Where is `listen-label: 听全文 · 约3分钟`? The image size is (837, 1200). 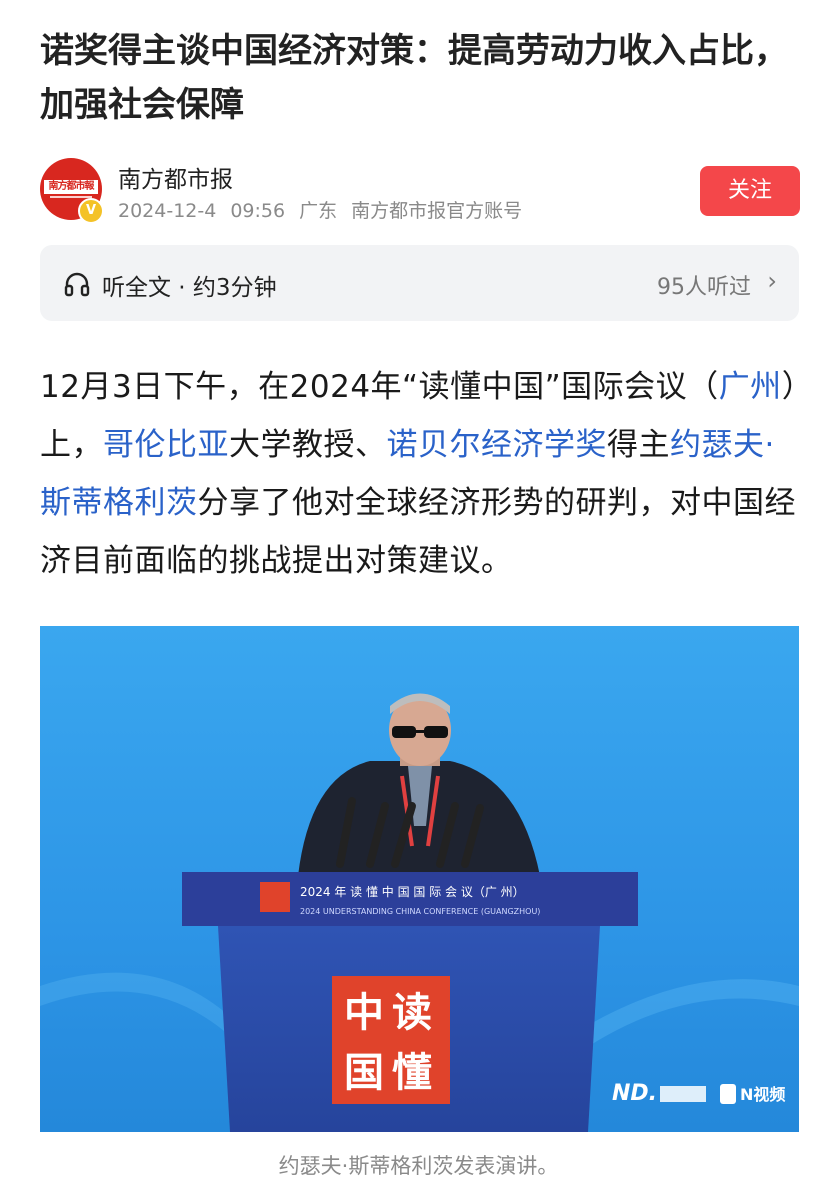
listen-label: 听全文 · 约3分钟 is located at coordinates (189, 288).